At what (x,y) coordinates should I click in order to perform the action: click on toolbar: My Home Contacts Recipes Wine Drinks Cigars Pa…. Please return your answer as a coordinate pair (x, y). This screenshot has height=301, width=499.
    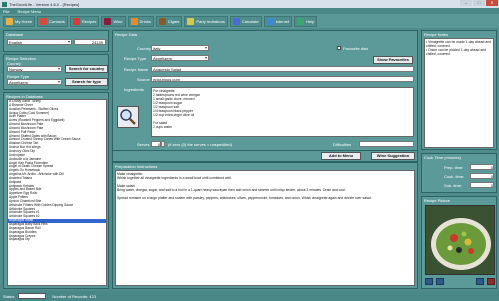
    Looking at the image, I should click on (249, 21).